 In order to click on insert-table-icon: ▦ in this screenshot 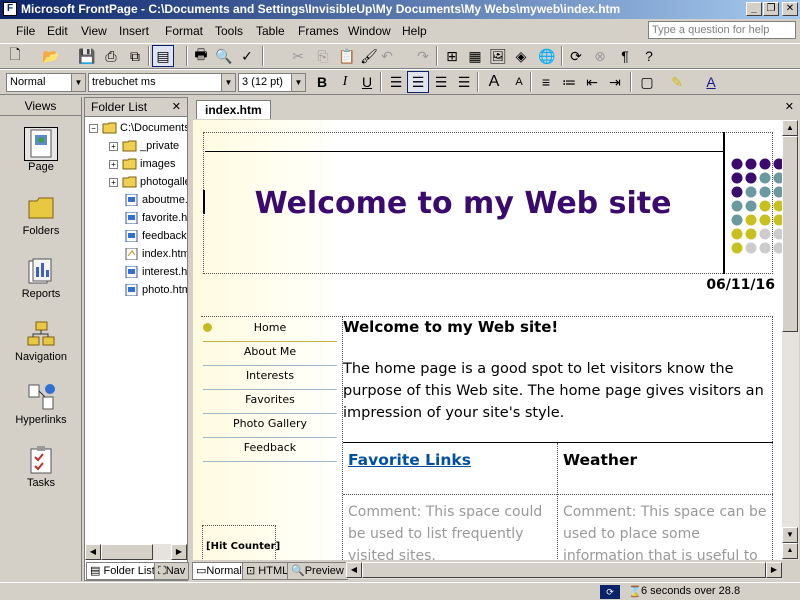, I will do `click(475, 56)`.